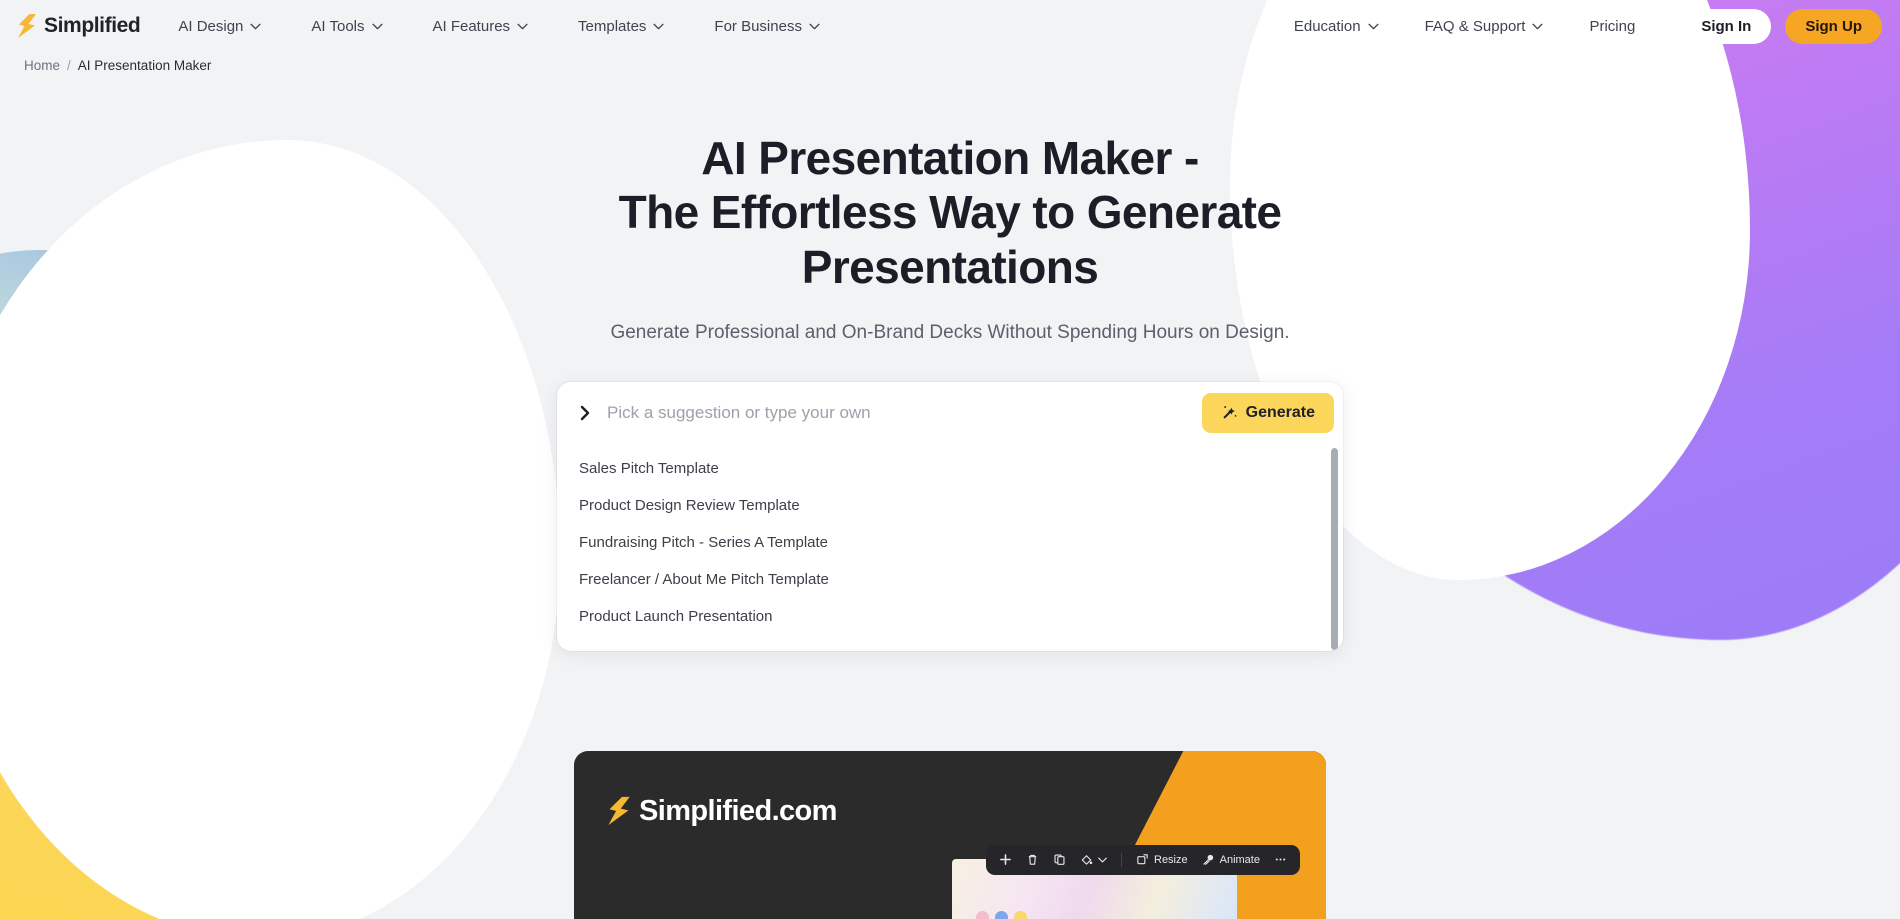  I want to click on blob-yellow-left, so click(165, 584).